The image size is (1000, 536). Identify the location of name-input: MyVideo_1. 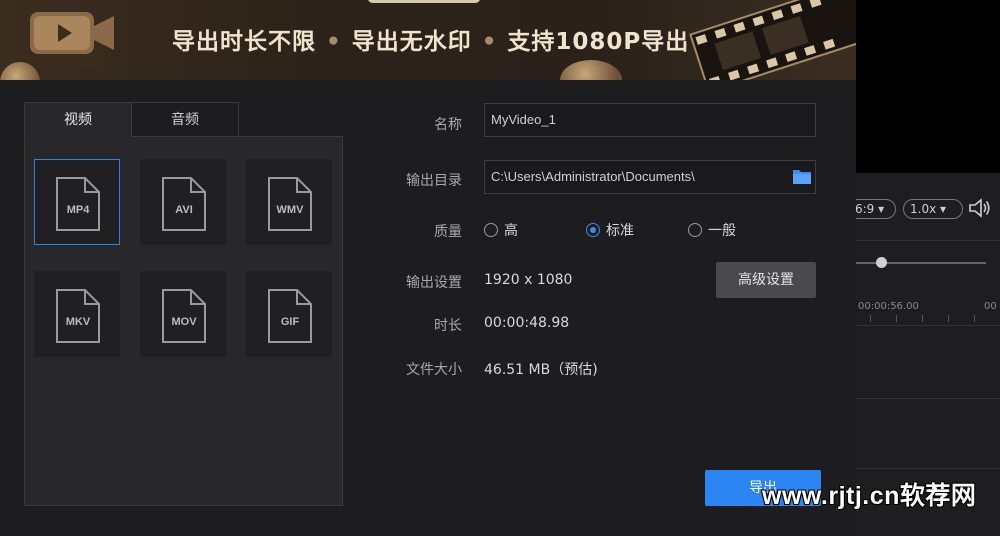
(650, 120).